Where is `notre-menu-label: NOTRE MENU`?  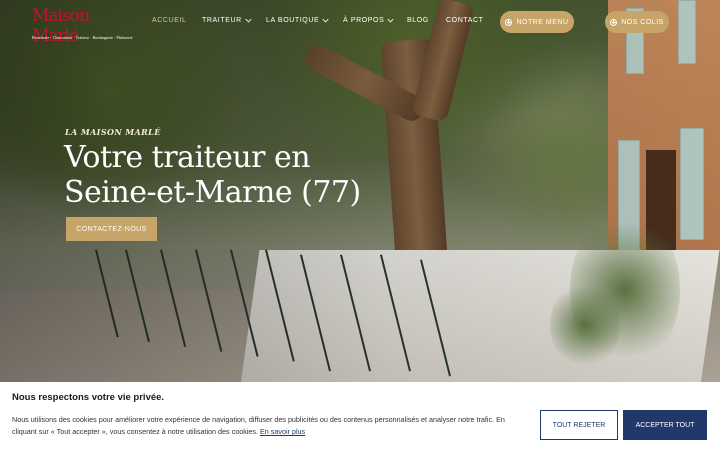 notre-menu-label: NOTRE MENU is located at coordinates (542, 22).